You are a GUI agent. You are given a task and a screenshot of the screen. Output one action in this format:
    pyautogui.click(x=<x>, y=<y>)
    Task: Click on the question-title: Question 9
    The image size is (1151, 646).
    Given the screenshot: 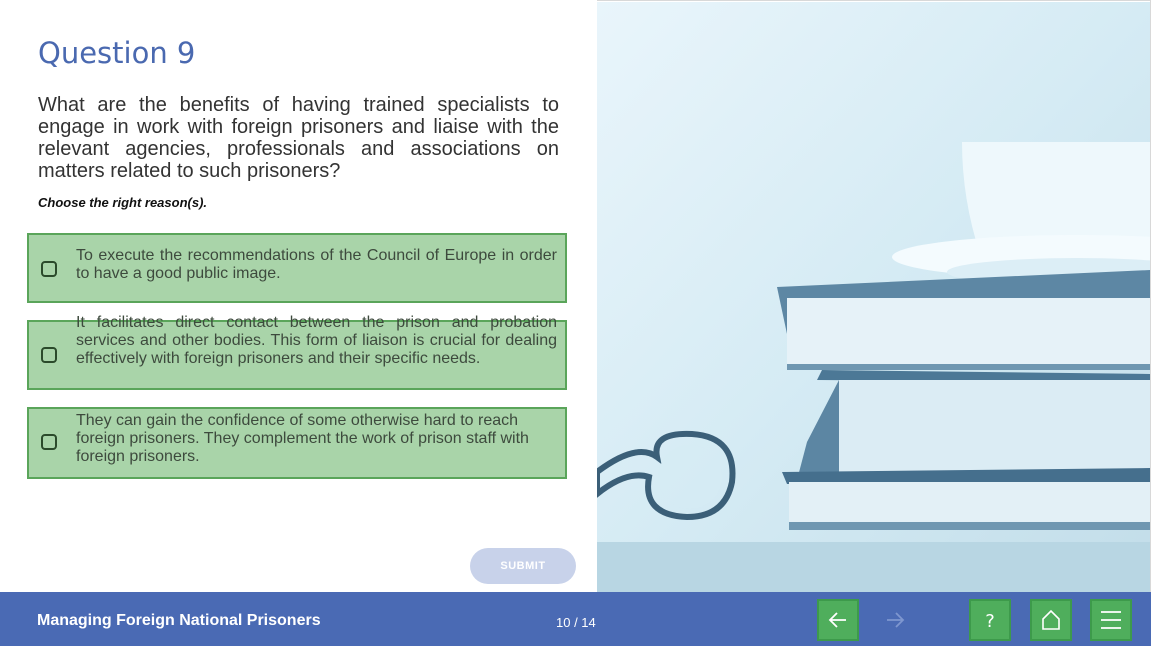 What is the action you would take?
    pyautogui.click(x=117, y=53)
    